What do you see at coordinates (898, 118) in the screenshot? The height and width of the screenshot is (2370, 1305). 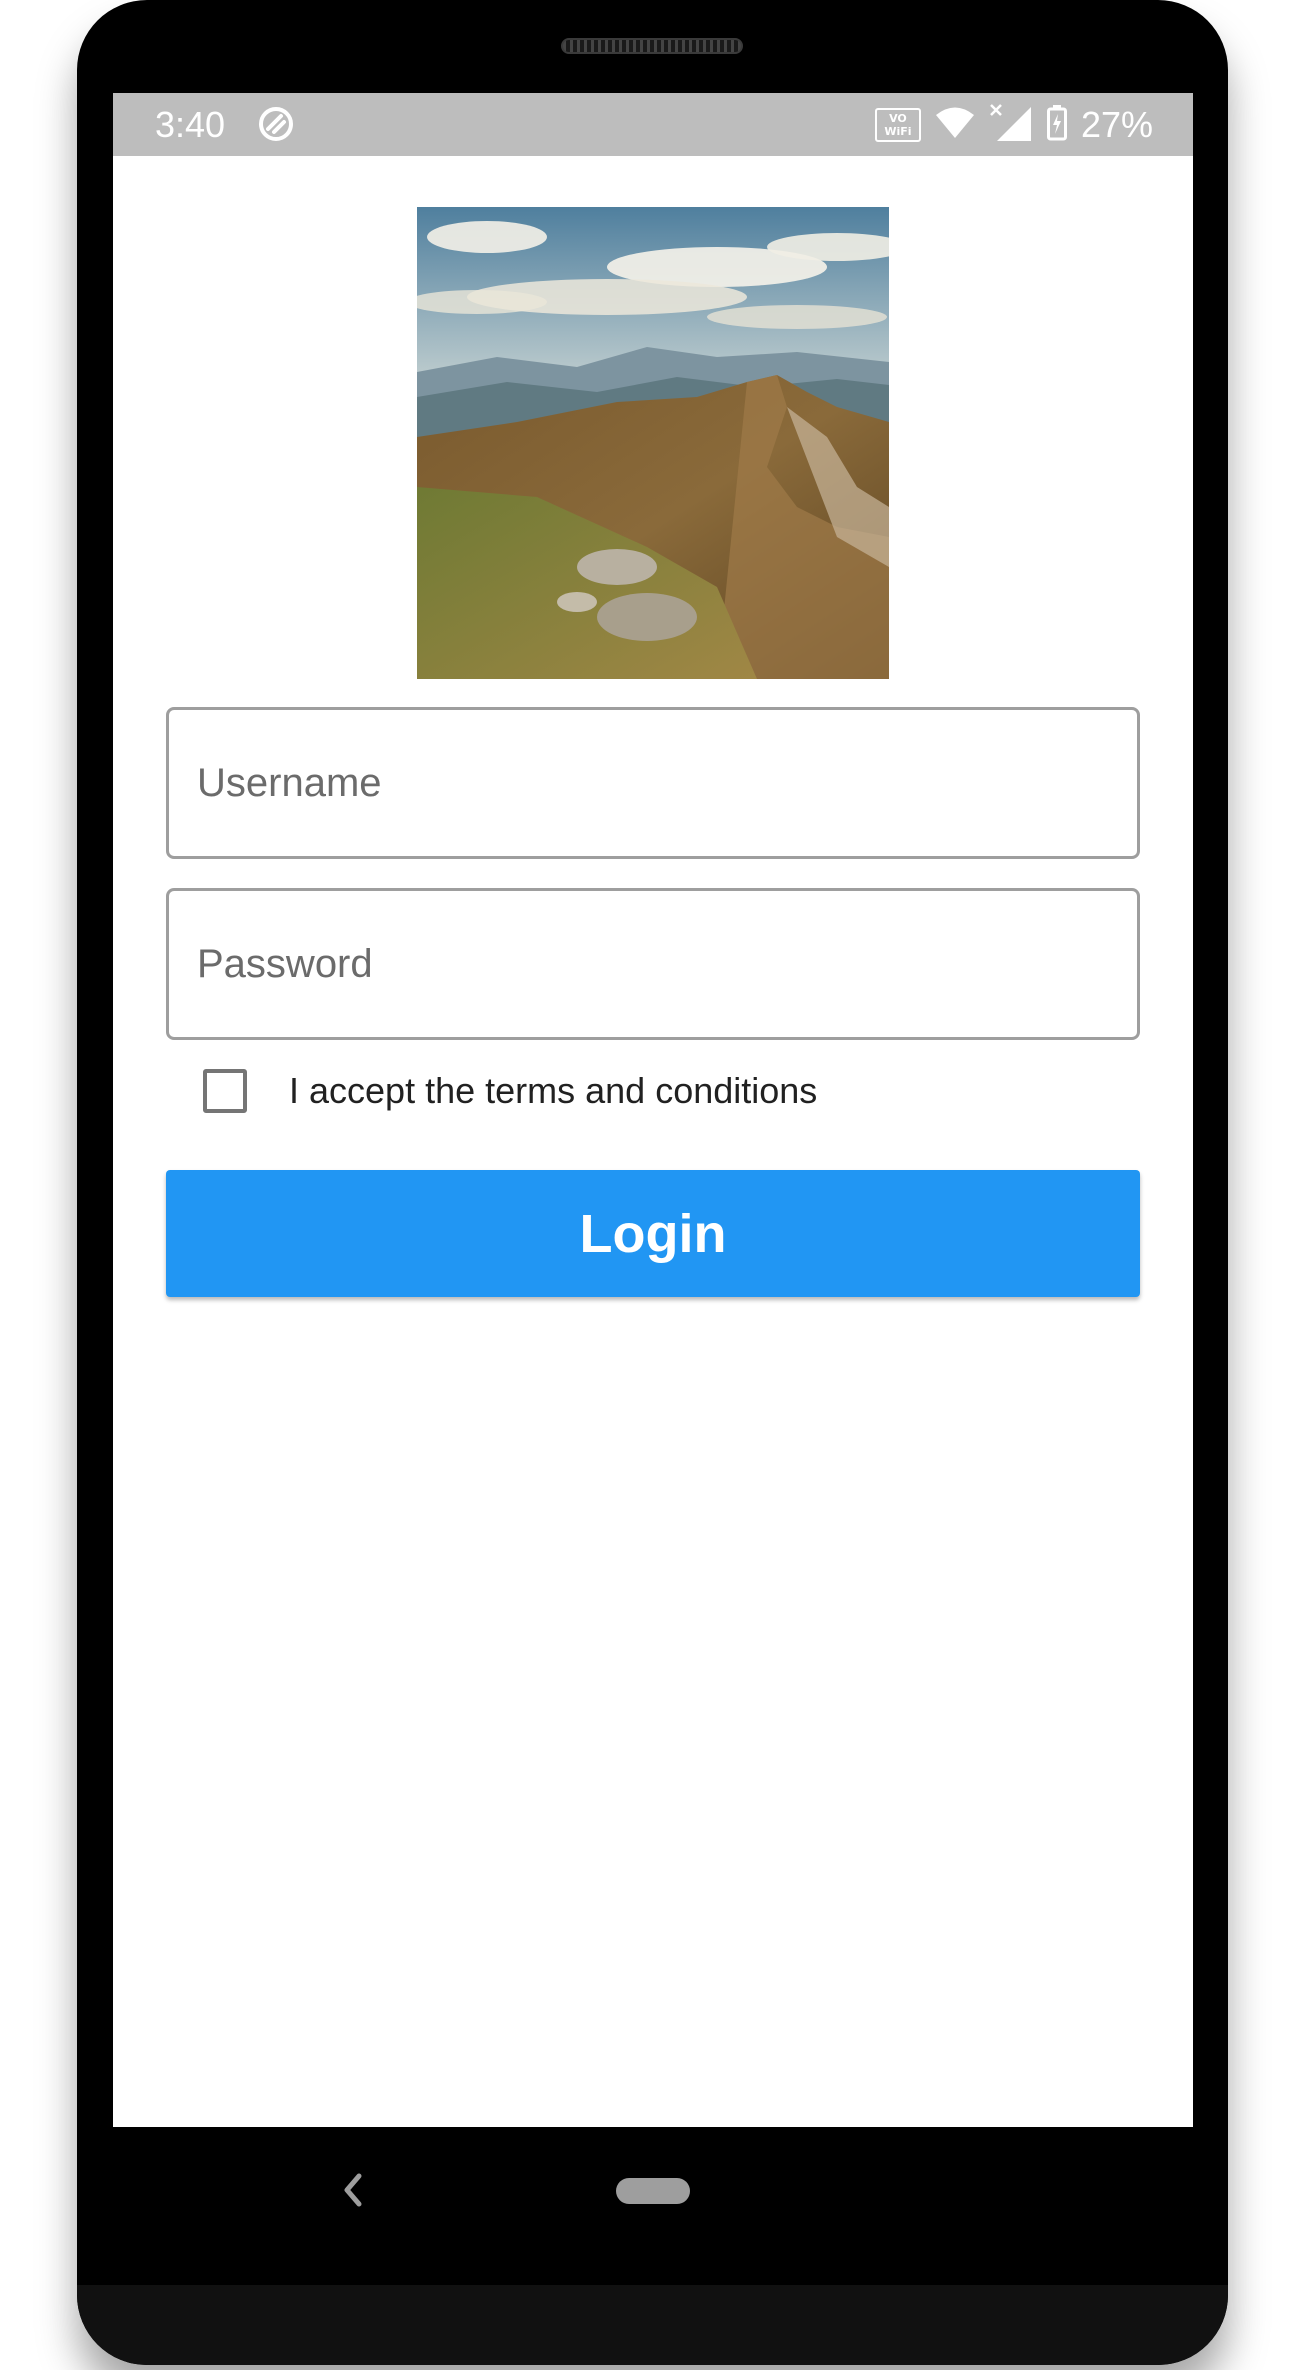 I see `vowifi-top-text: VO` at bounding box center [898, 118].